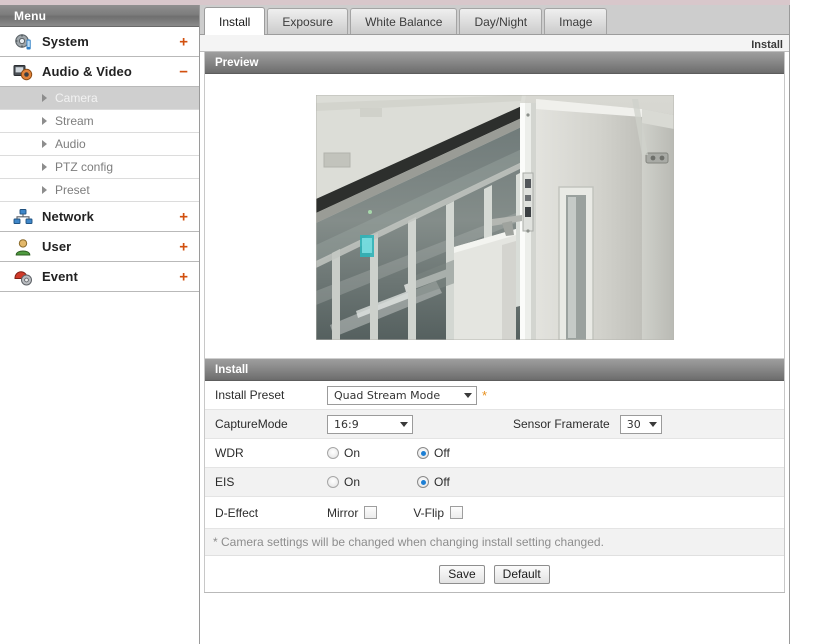 This screenshot has height=644, width=814. Describe the element at coordinates (23, 42) in the screenshot. I see `system-gear-icon` at that location.